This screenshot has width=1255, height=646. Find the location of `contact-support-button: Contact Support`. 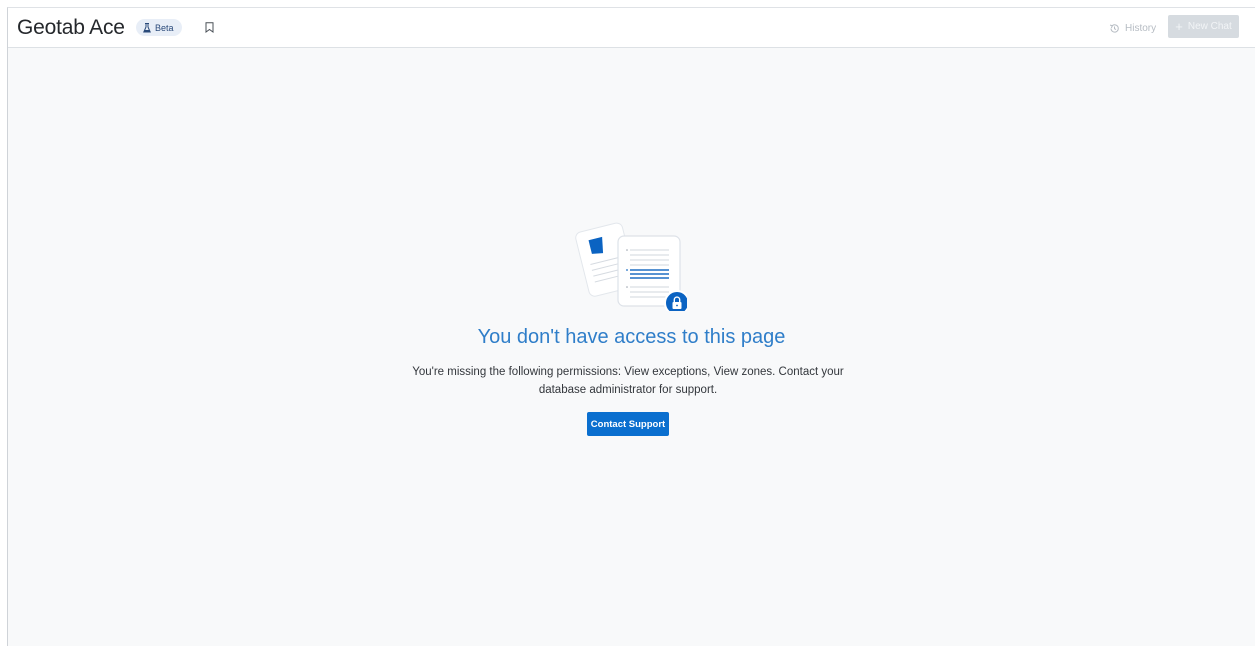

contact-support-button: Contact Support is located at coordinates (628, 424).